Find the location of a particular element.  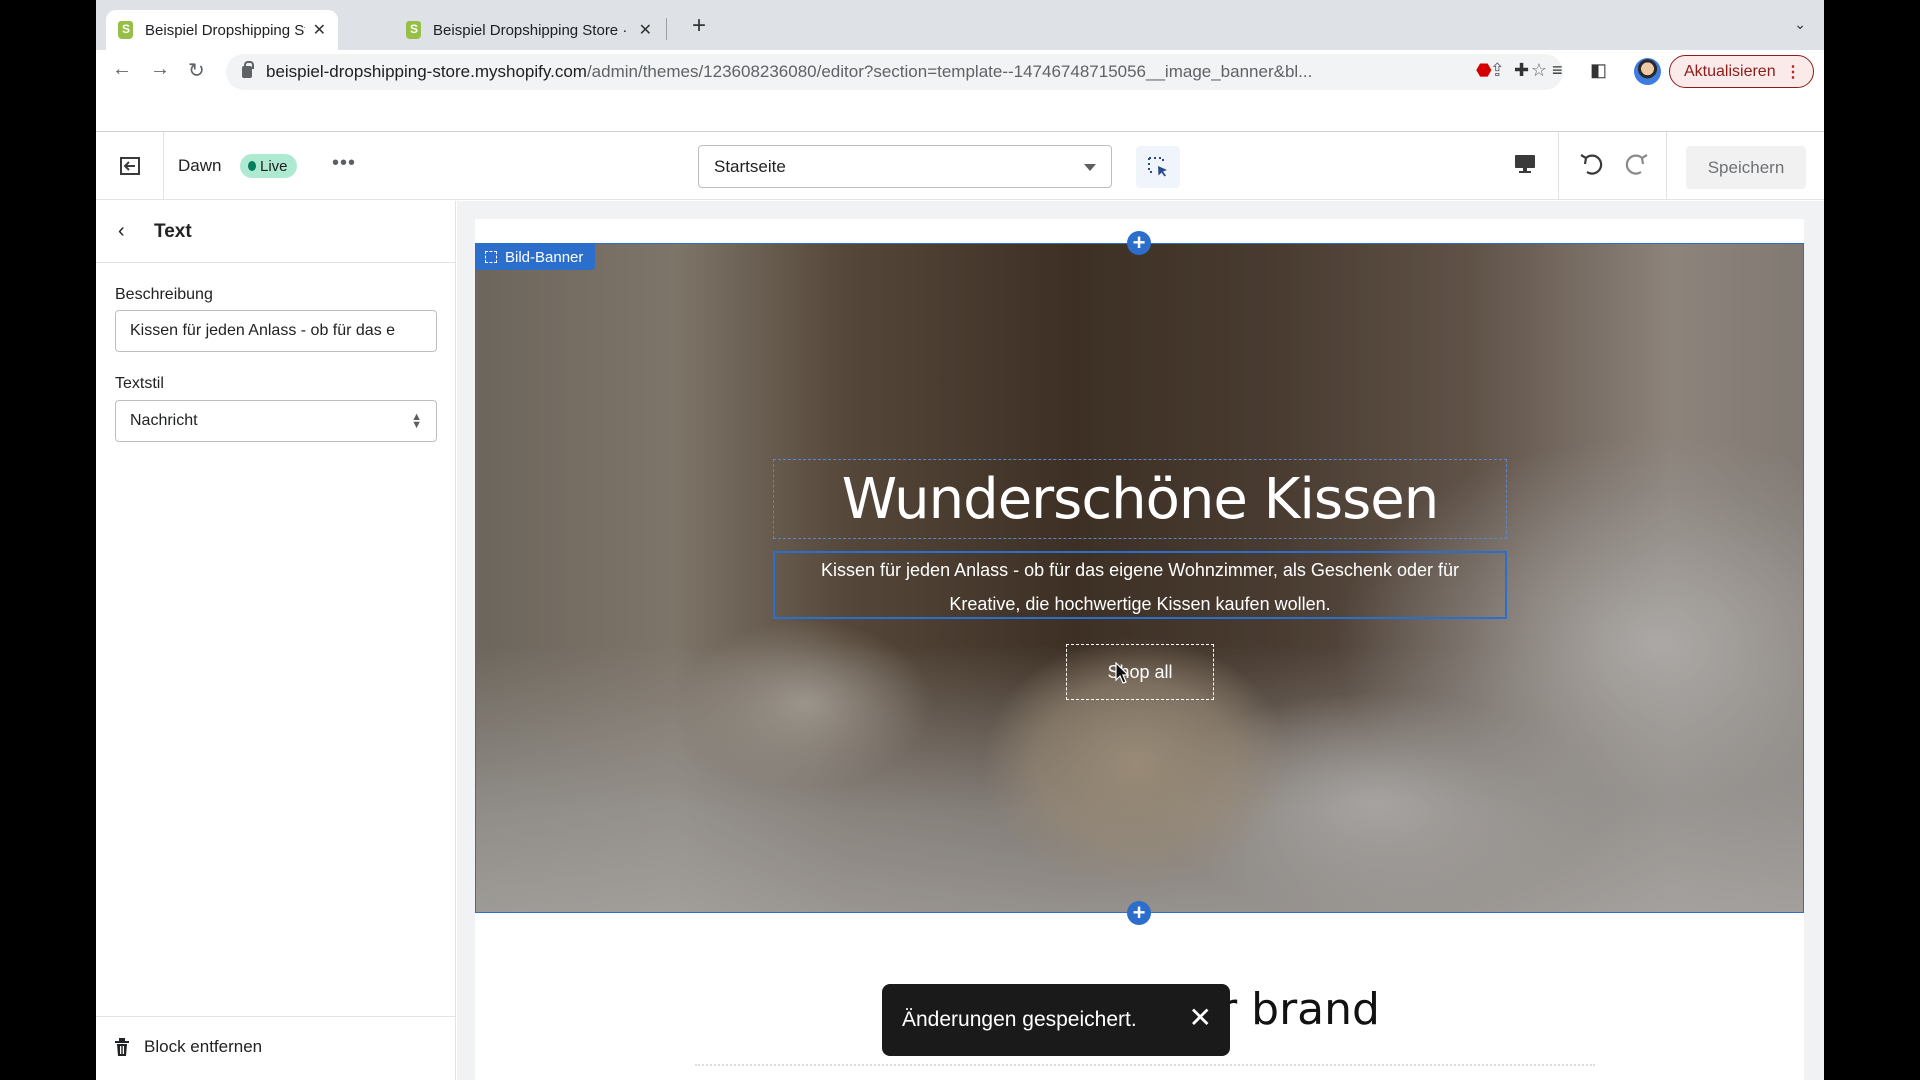

add-section-above-button: + is located at coordinates (1139, 243).